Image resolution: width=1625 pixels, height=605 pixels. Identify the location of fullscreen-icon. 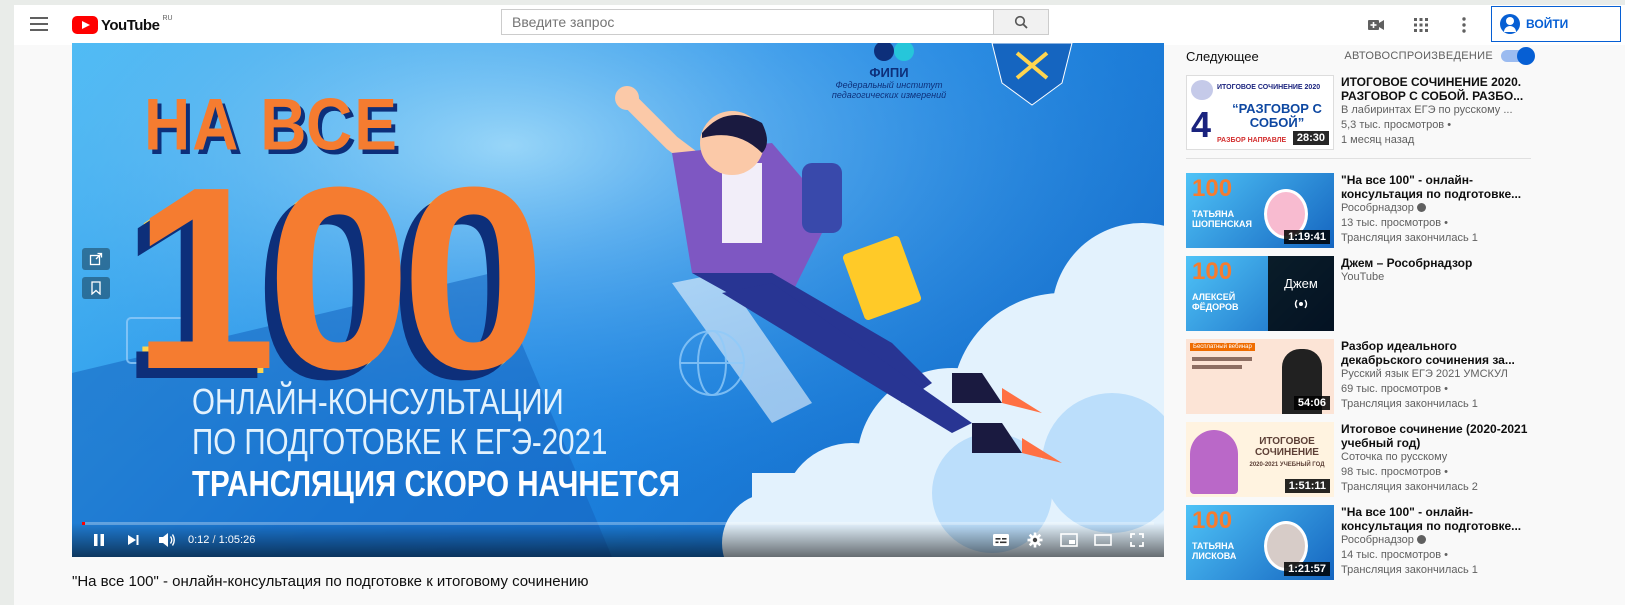
(1137, 540).